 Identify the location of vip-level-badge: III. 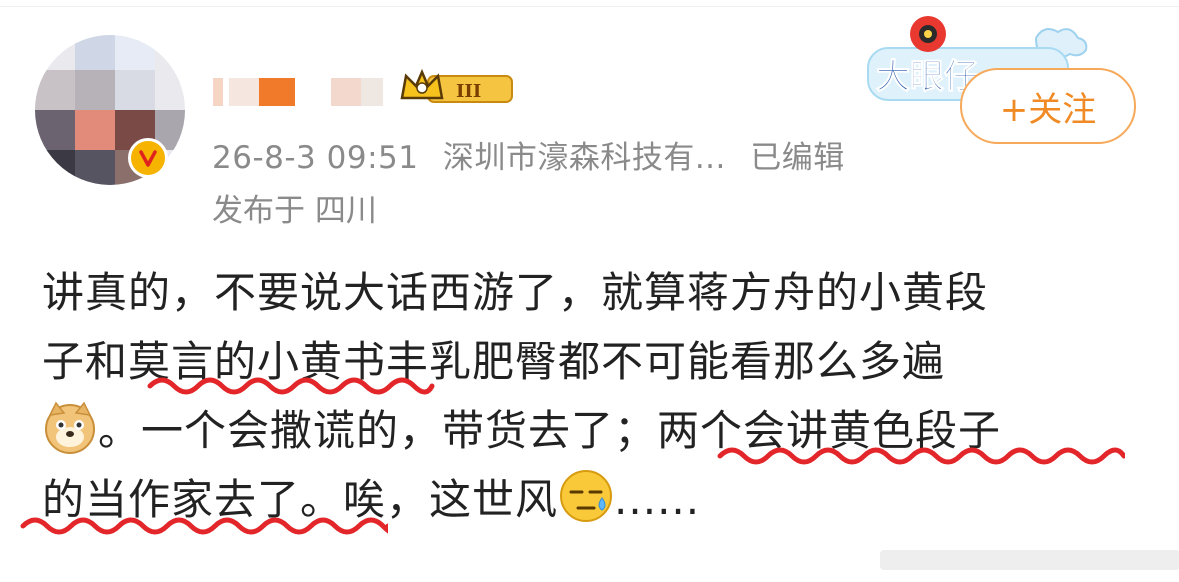
(457, 88).